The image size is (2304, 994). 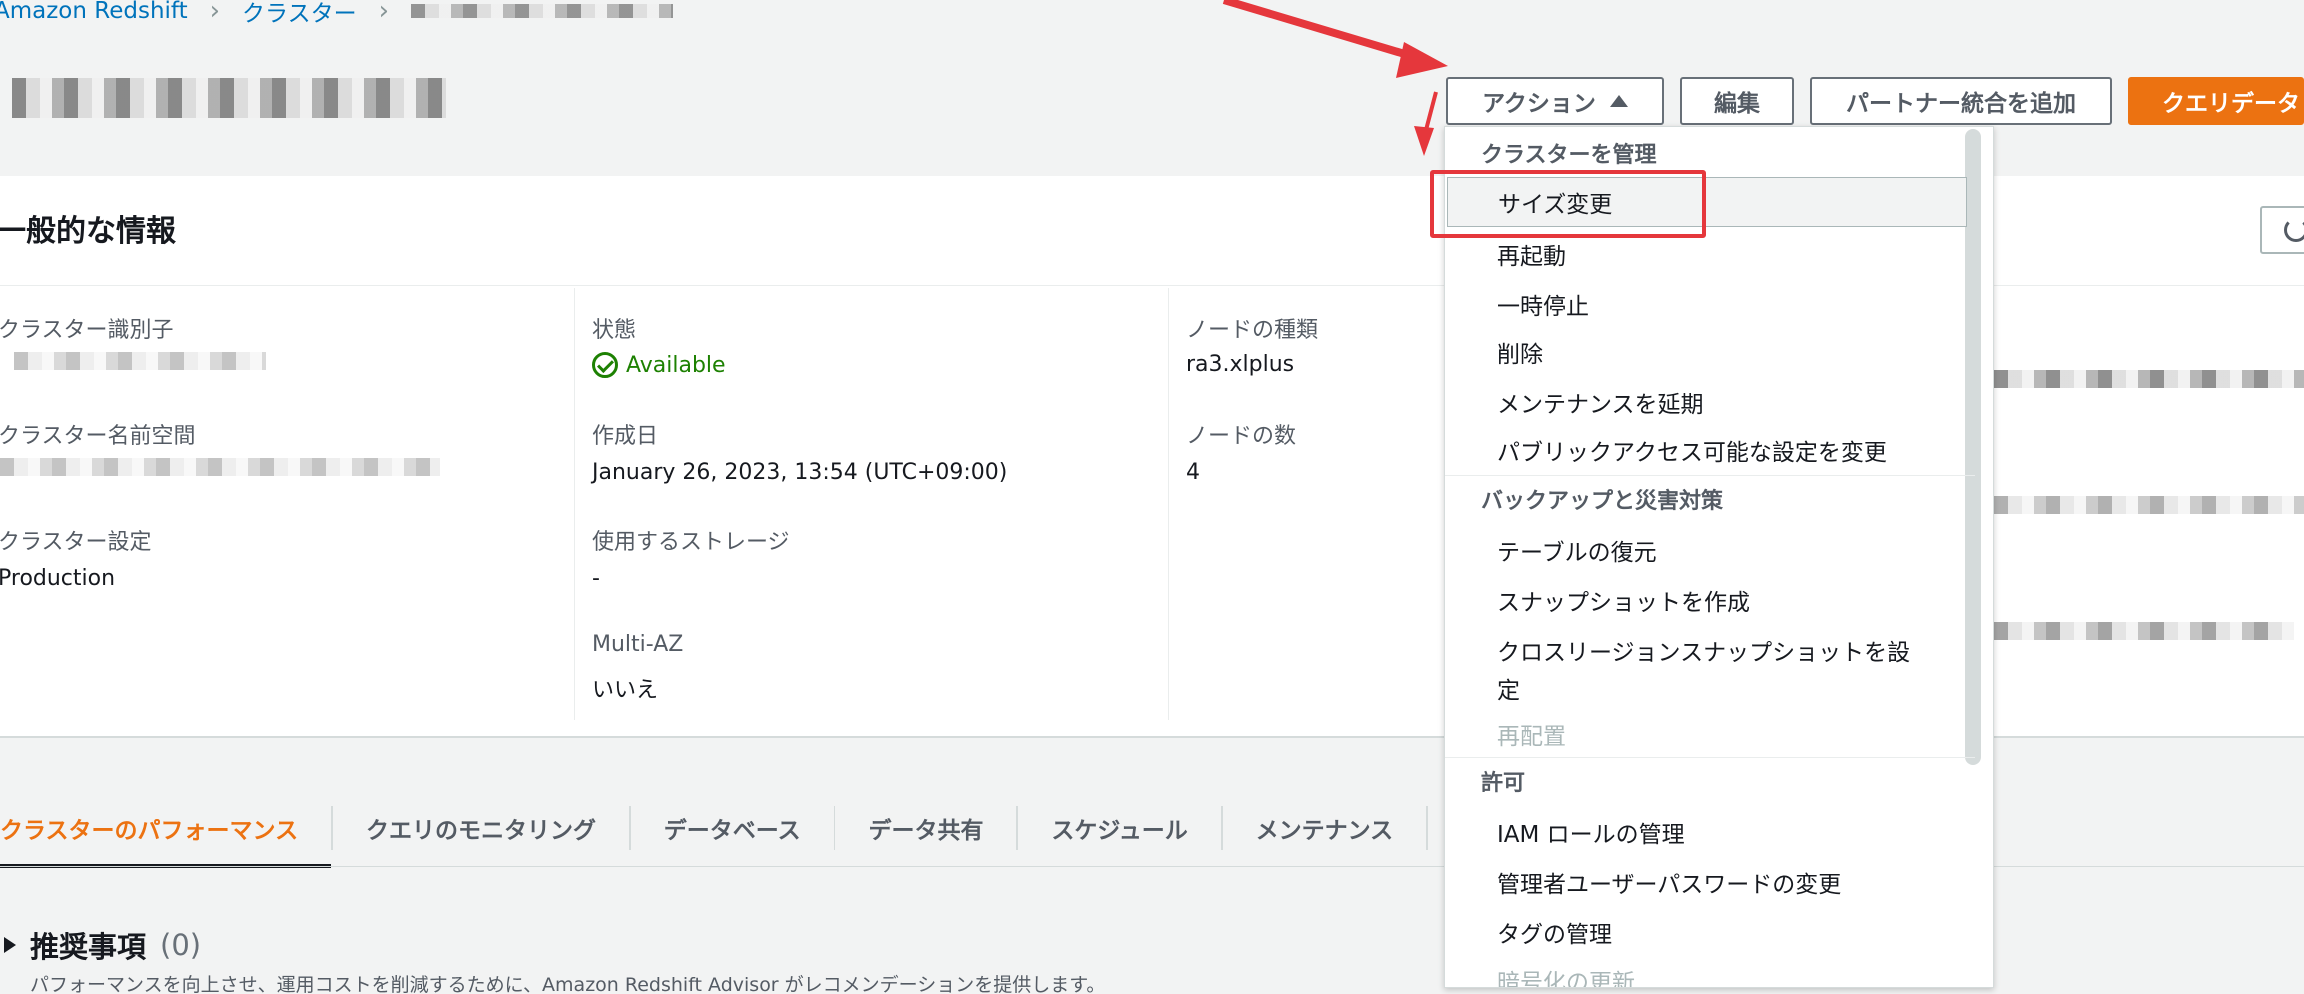 I want to click on recommendations-toggle: 推奨事項 (0), so click(x=102, y=945).